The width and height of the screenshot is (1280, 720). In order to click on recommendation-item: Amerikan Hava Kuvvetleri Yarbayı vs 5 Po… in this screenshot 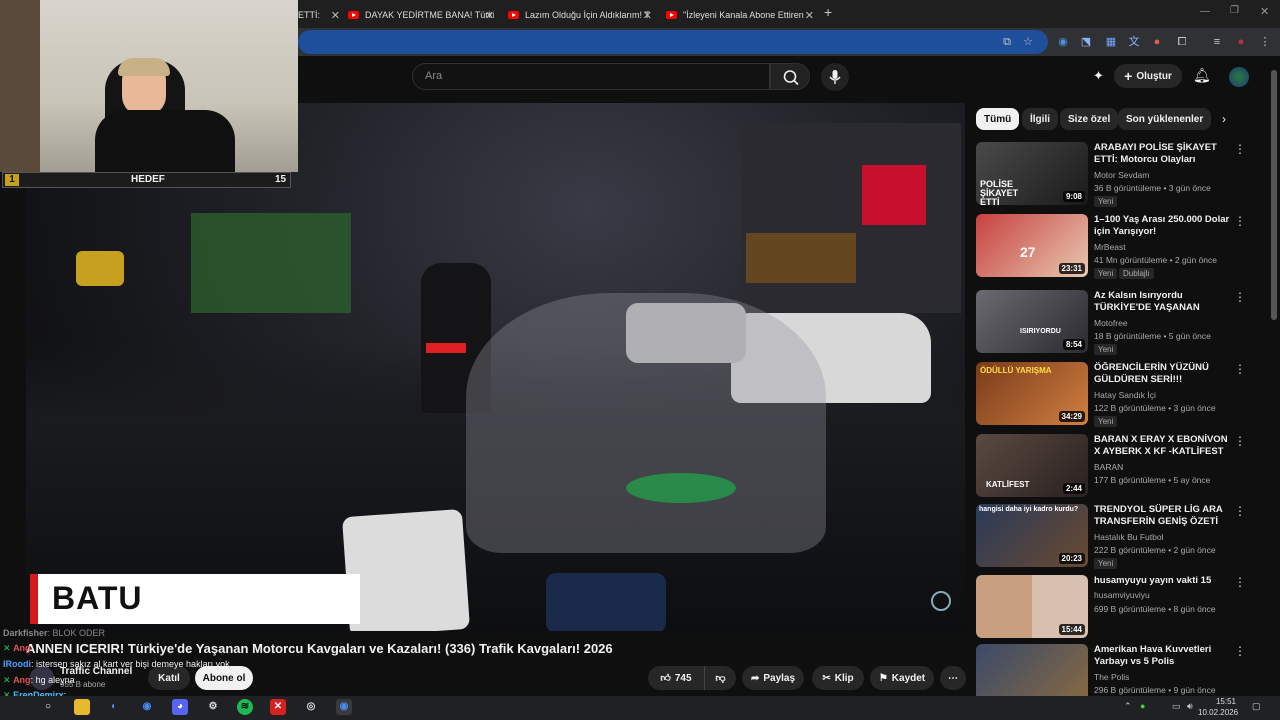, I will do `click(1121, 670)`.